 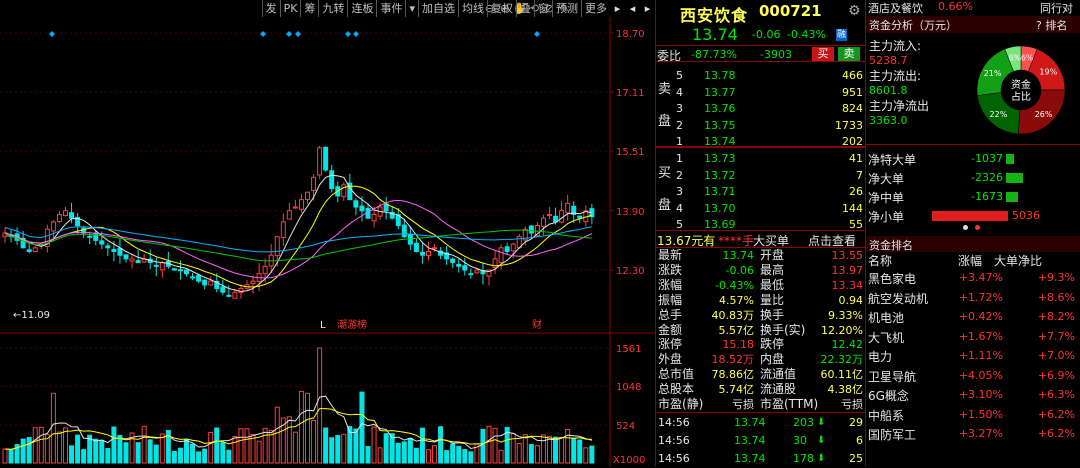 I want to click on margin-tag: 融, so click(x=842, y=35).